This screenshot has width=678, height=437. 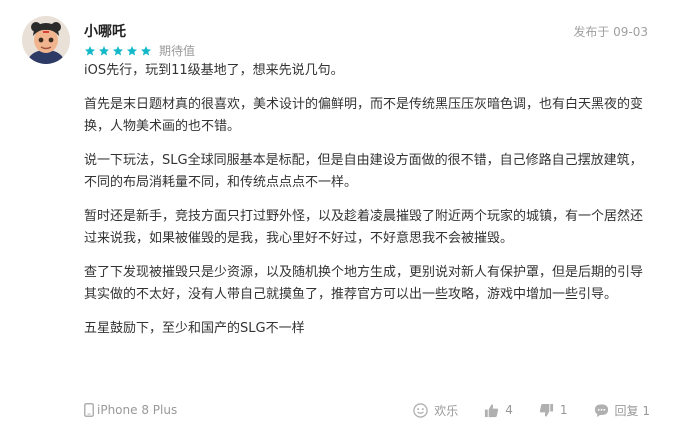 I want to click on happy-button: 欢乐, so click(x=435, y=410).